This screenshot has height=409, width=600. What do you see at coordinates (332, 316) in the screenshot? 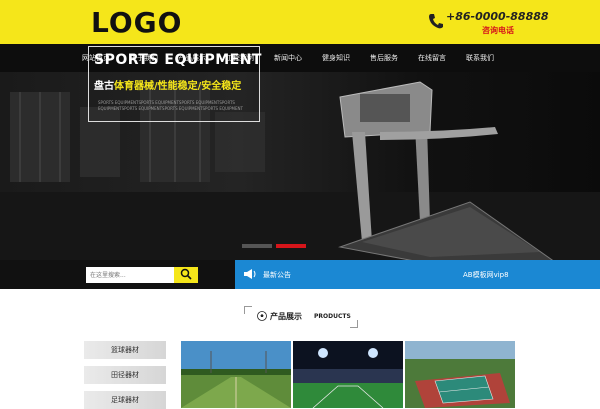
I see `products-title-en: PRODUCTS` at bounding box center [332, 316].